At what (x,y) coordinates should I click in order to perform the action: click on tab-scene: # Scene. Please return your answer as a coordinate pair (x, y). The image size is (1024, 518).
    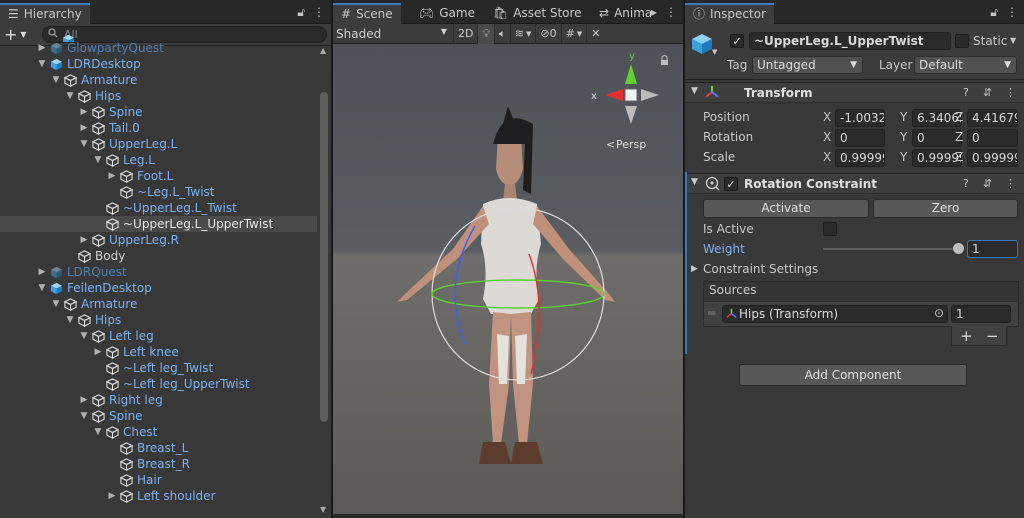
    Looking at the image, I should click on (367, 13).